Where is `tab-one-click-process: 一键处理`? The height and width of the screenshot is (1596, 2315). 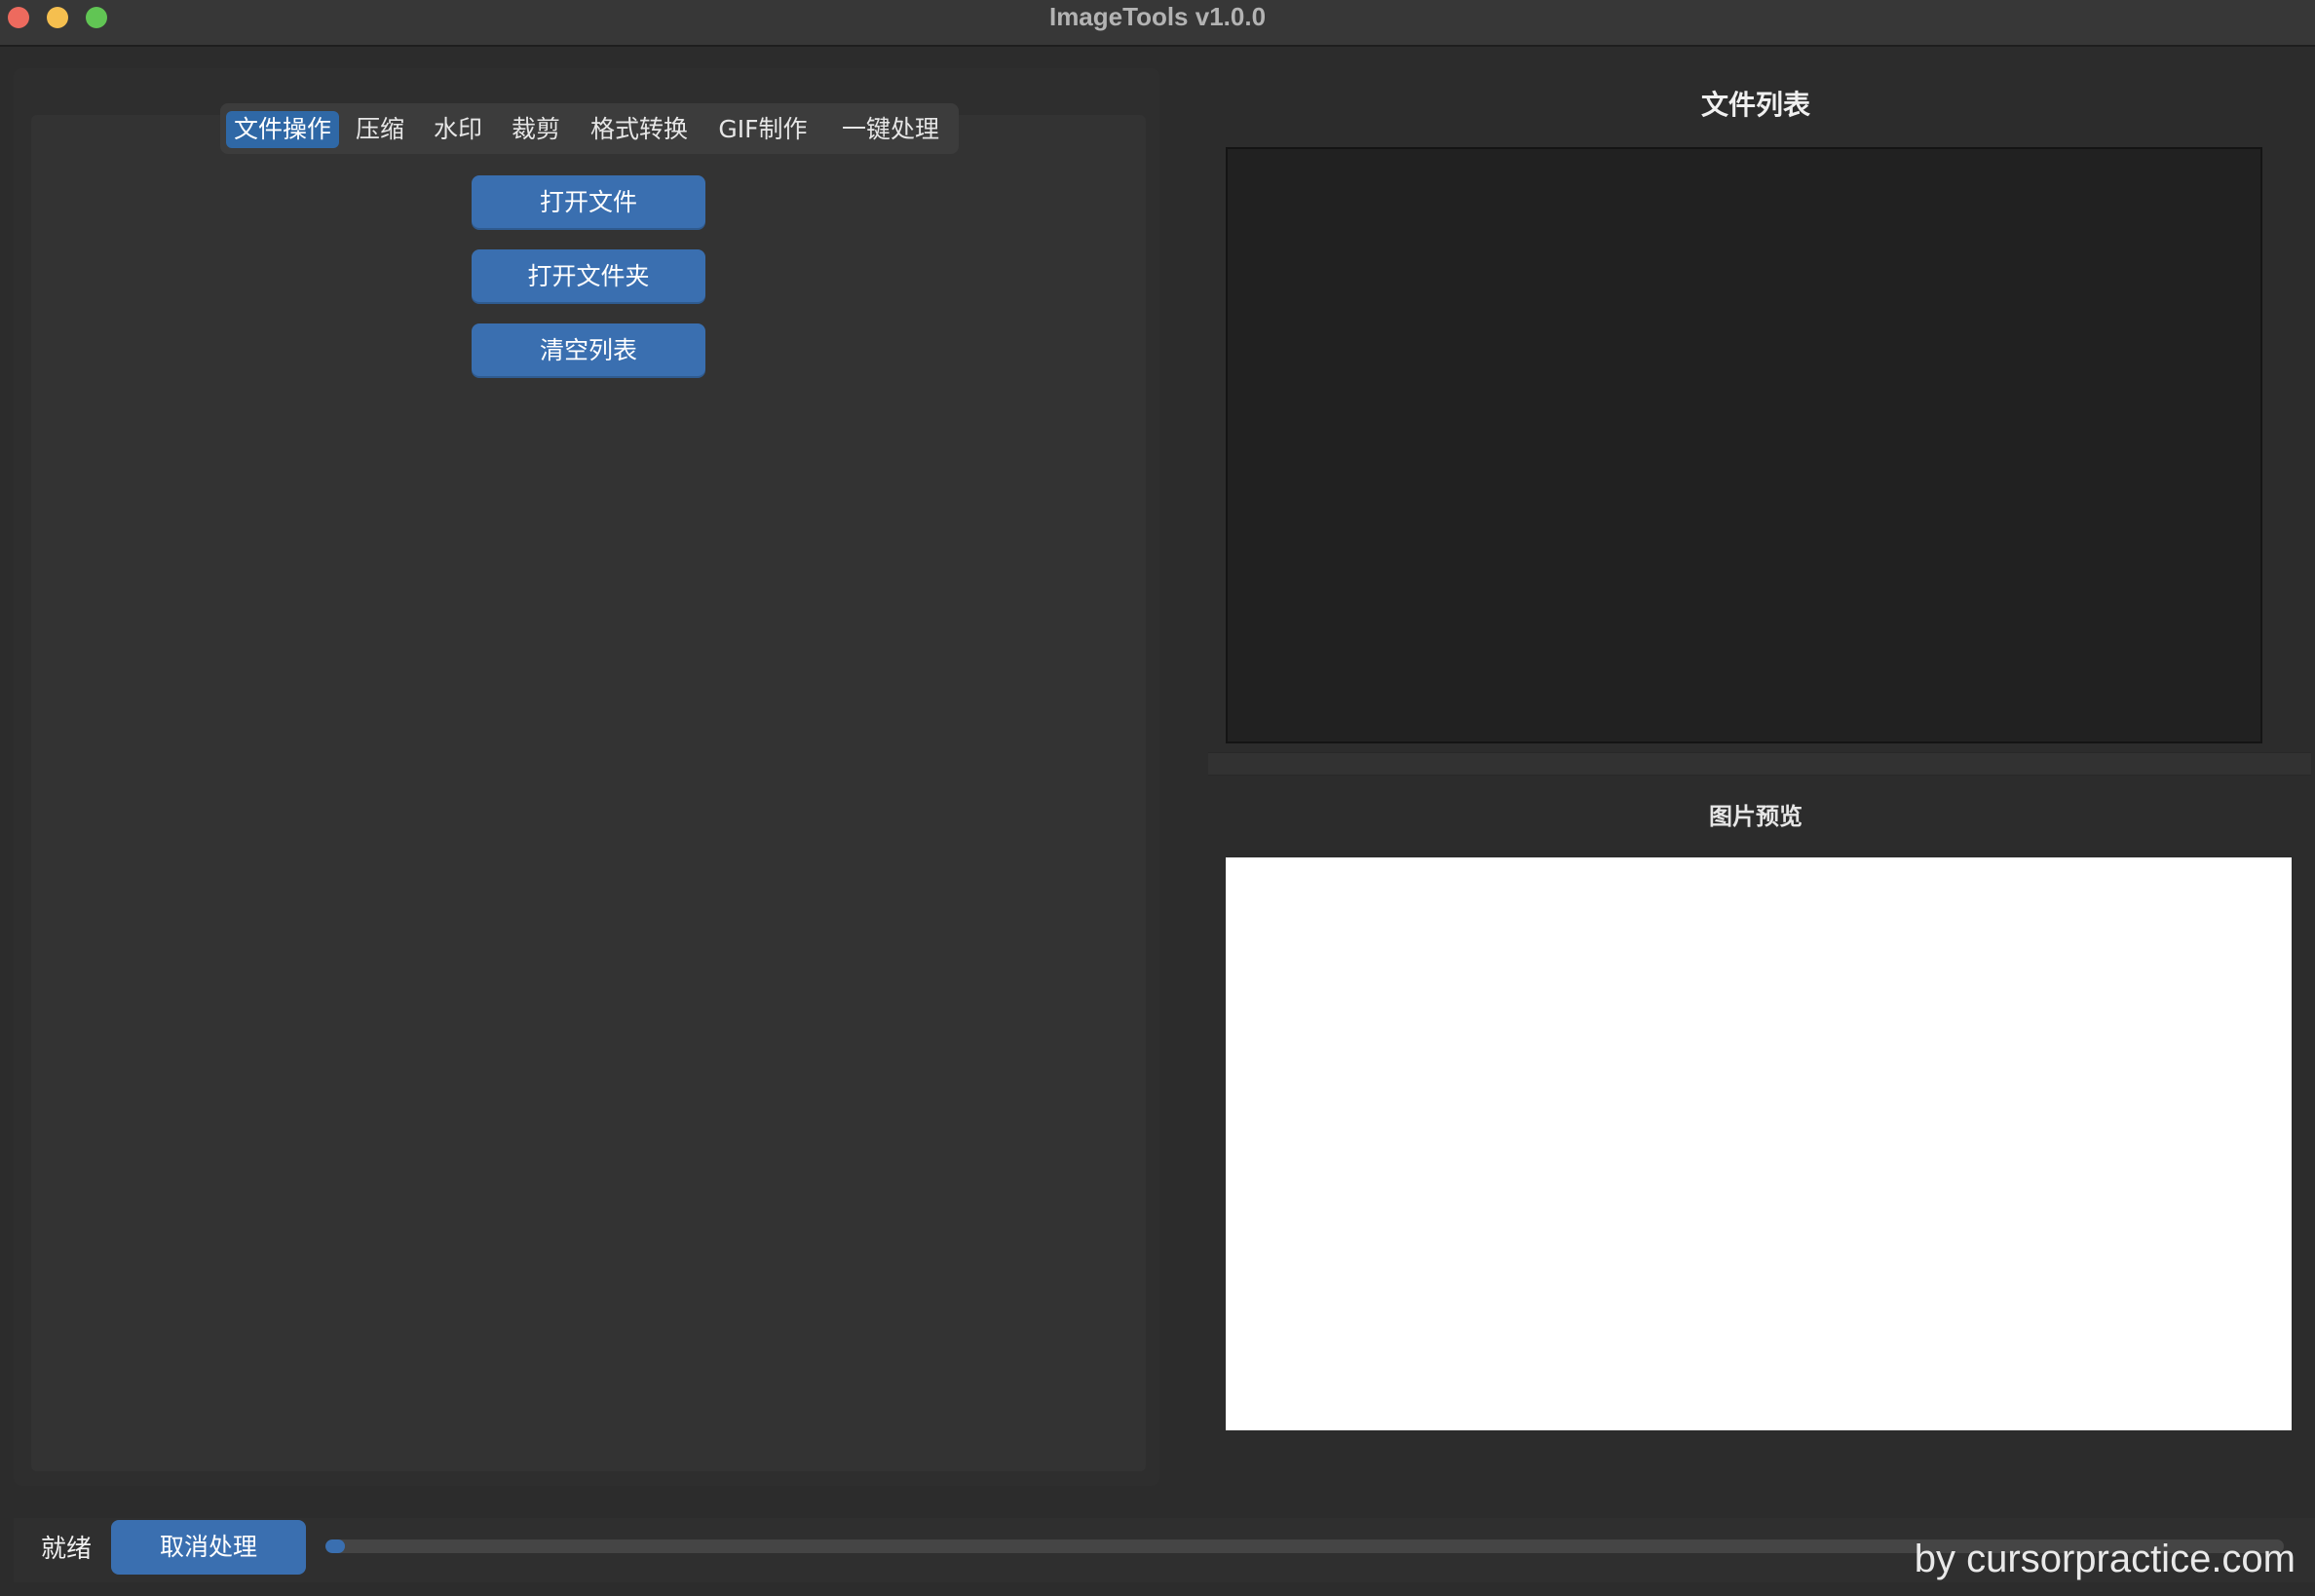 tab-one-click-process: 一键处理 is located at coordinates (891, 129).